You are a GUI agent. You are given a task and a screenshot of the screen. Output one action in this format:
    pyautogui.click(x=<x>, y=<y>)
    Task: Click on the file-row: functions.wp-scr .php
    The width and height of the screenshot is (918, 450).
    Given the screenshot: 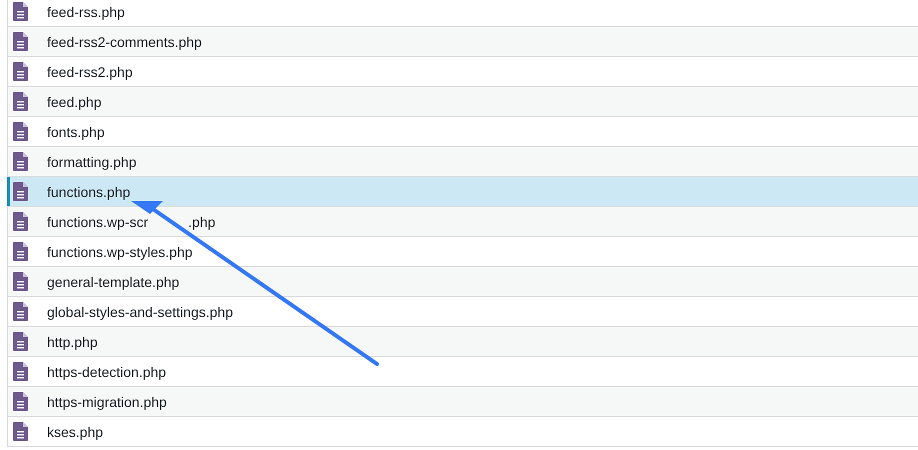 What is the action you would take?
    pyautogui.click(x=463, y=222)
    